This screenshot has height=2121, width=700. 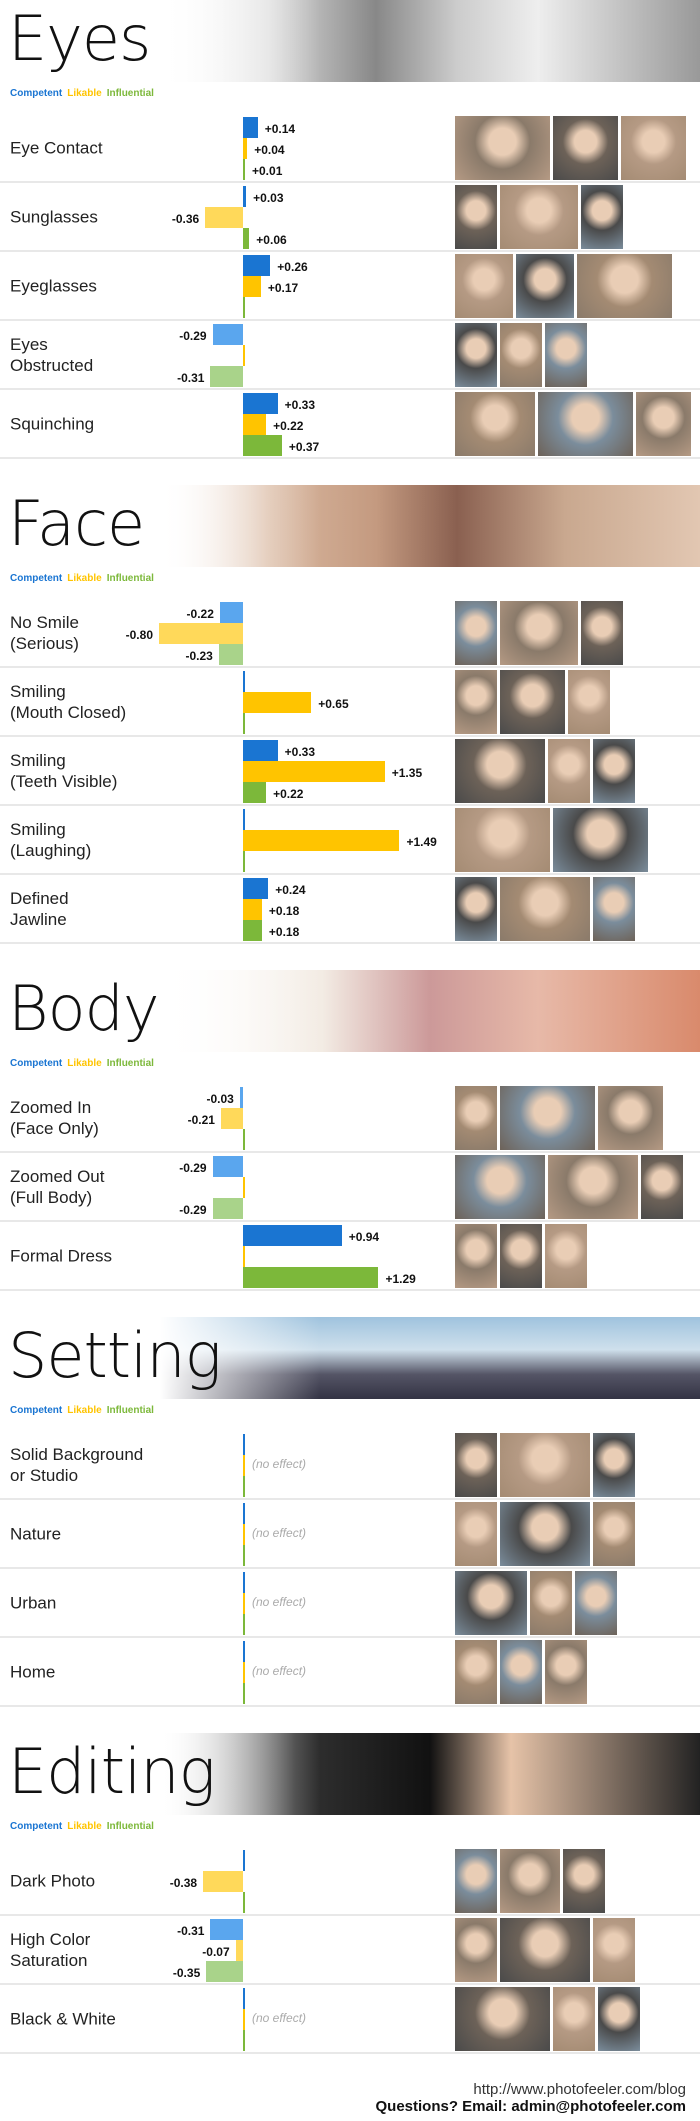 I want to click on value-label-likable: +0.04, so click(x=269, y=150).